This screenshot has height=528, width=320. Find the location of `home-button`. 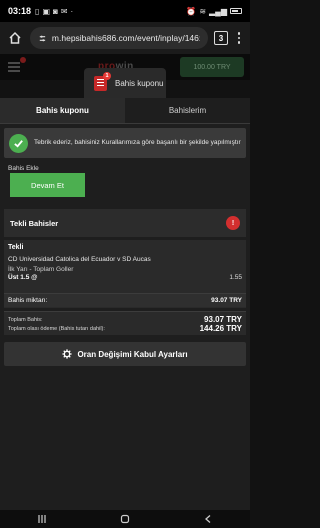

home-button is located at coordinates (15, 38).